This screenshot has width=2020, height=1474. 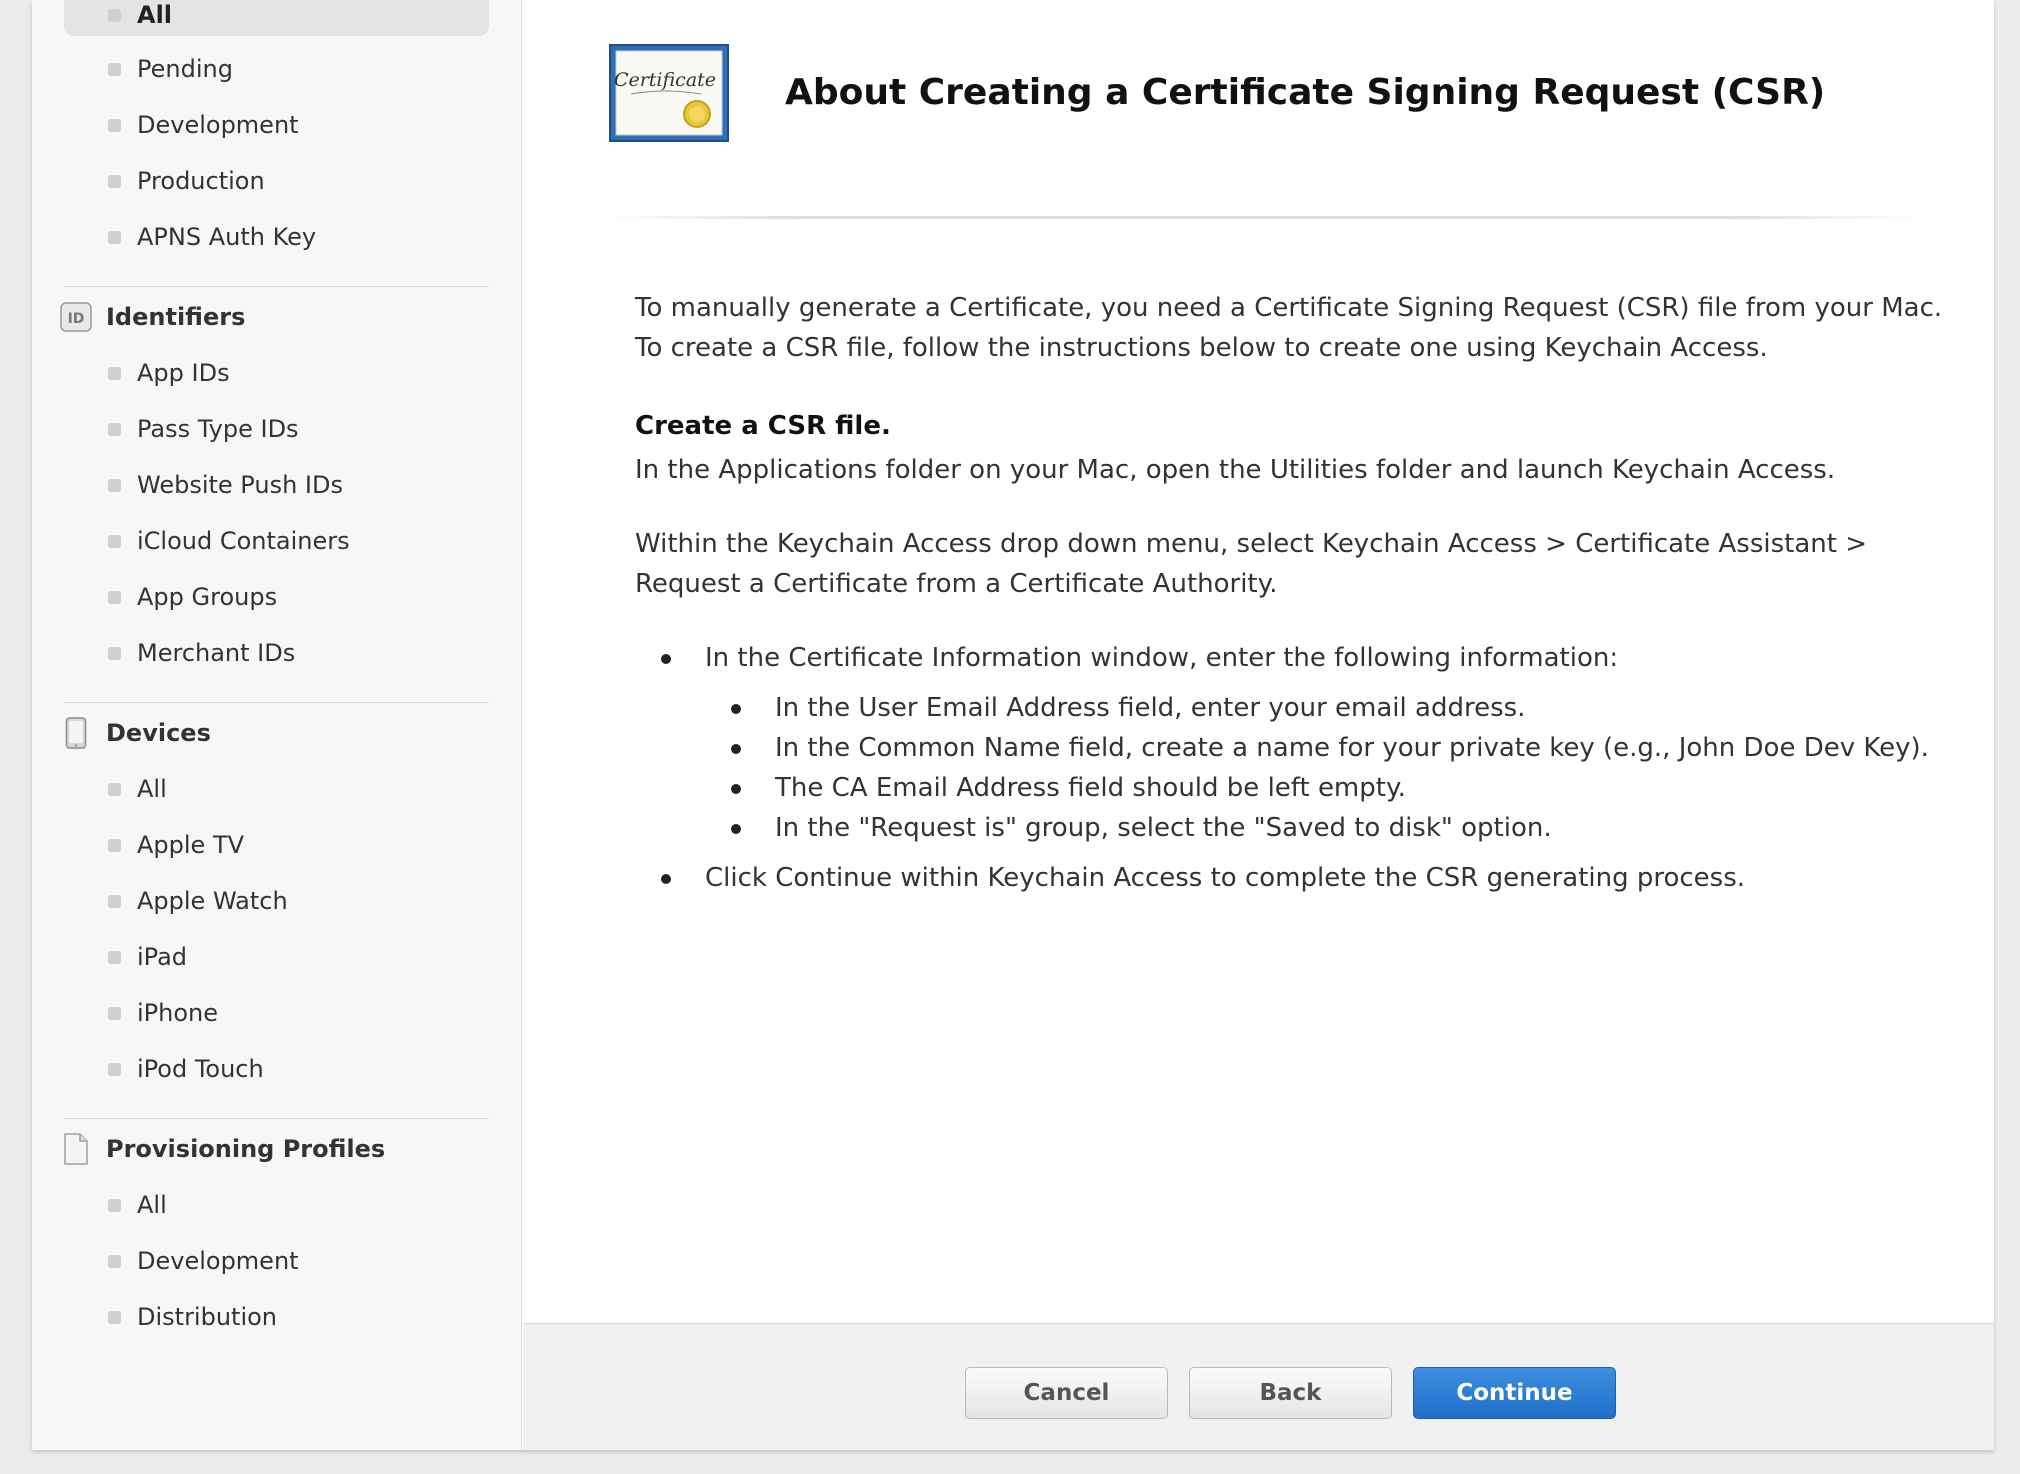 I want to click on sidebar-item-label: APNS Auth Key, so click(x=227, y=237).